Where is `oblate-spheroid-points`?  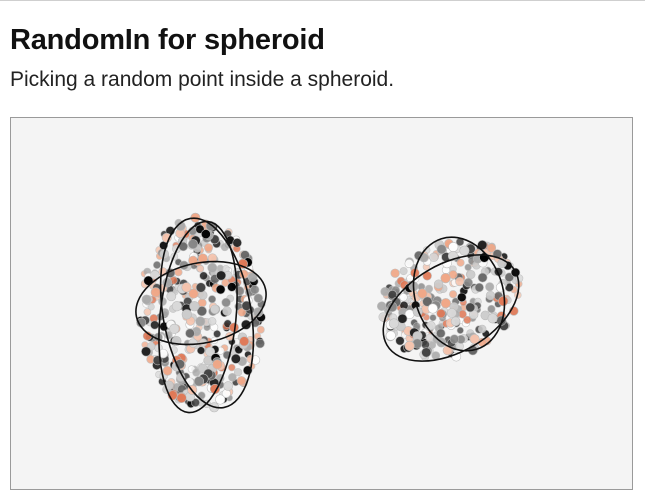
oblate-spheroid-points is located at coordinates (450, 299).